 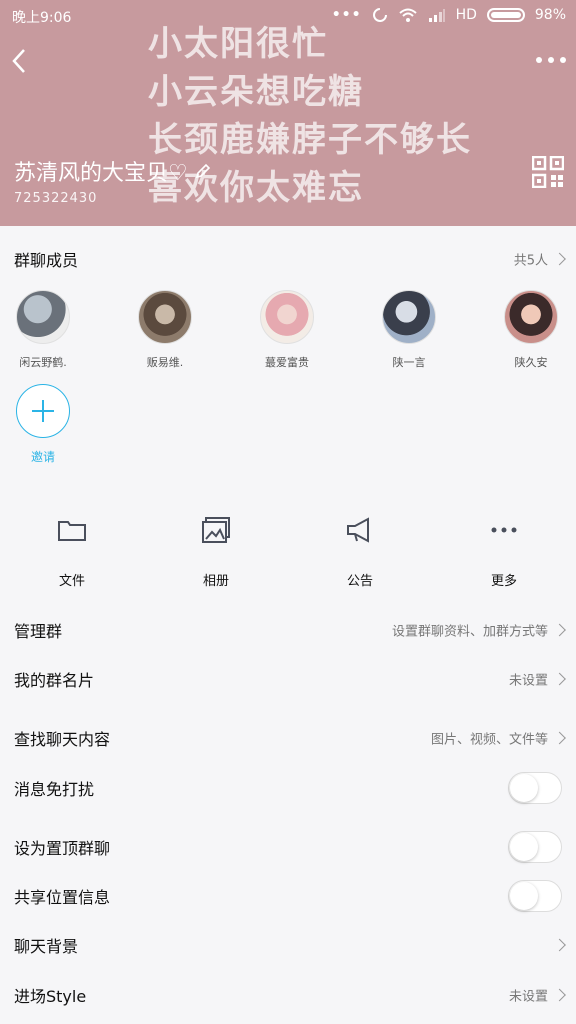 I want to click on member-item: 陕久安, so click(x=531, y=330).